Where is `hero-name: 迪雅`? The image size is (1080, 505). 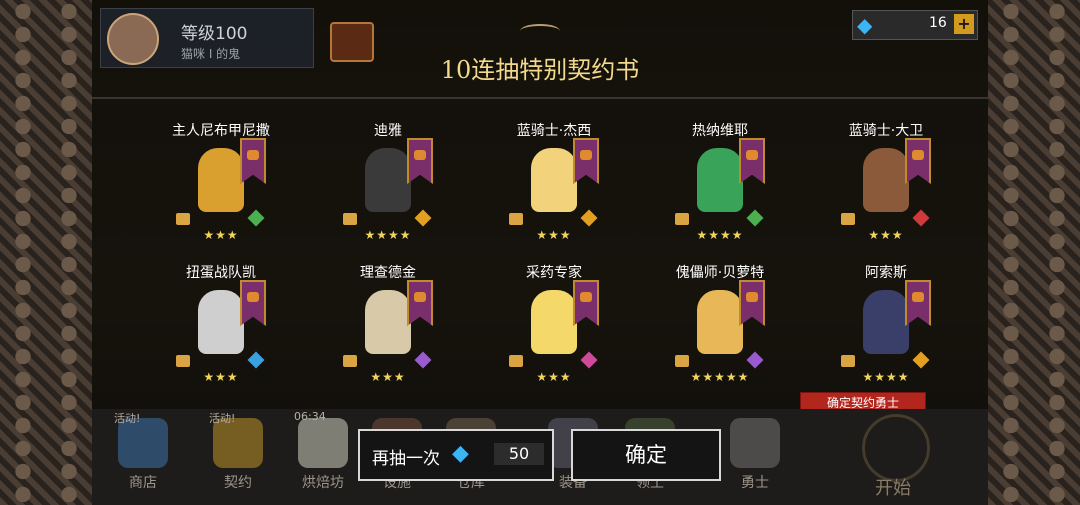 hero-name: 迪雅 is located at coordinates (388, 131).